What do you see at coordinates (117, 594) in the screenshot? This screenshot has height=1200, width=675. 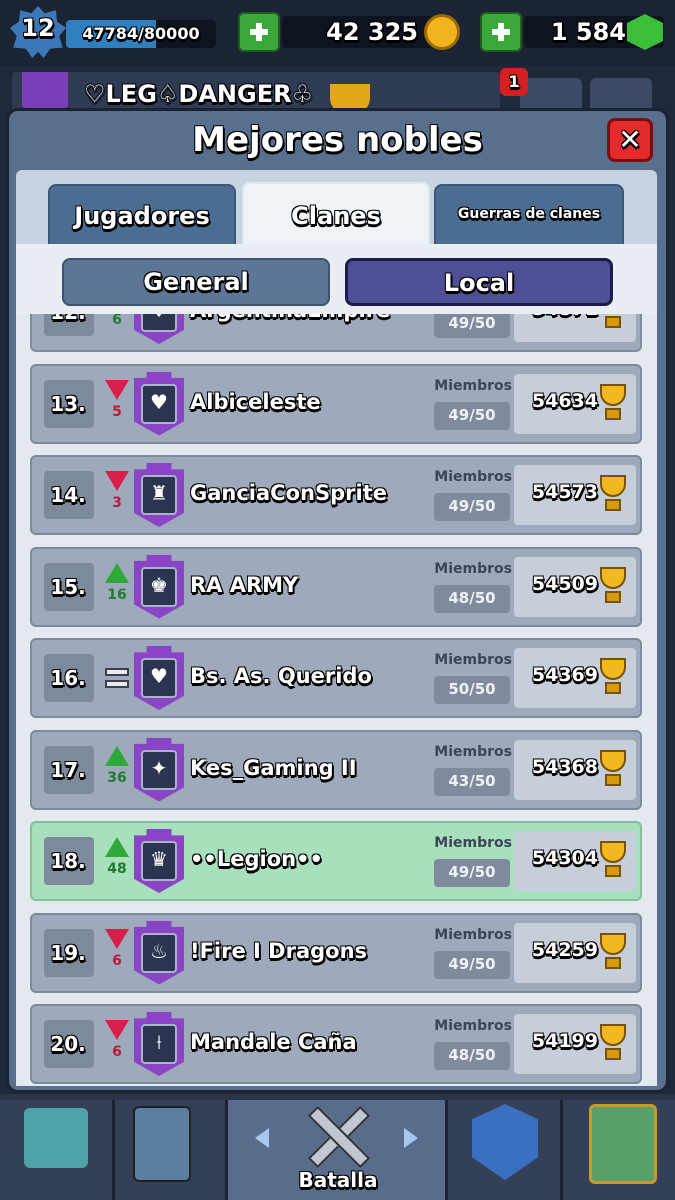 I see `rank-change-value: 16` at bounding box center [117, 594].